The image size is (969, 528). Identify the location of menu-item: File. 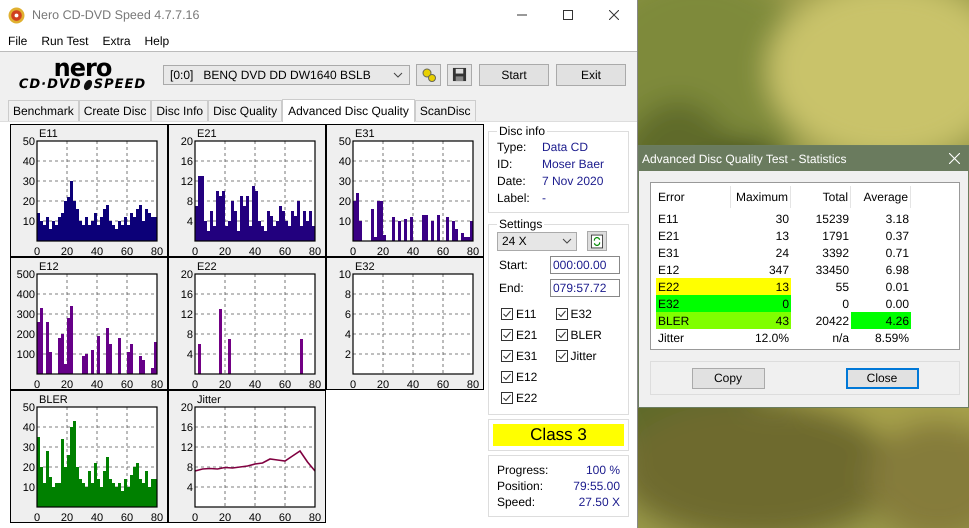
(18, 41).